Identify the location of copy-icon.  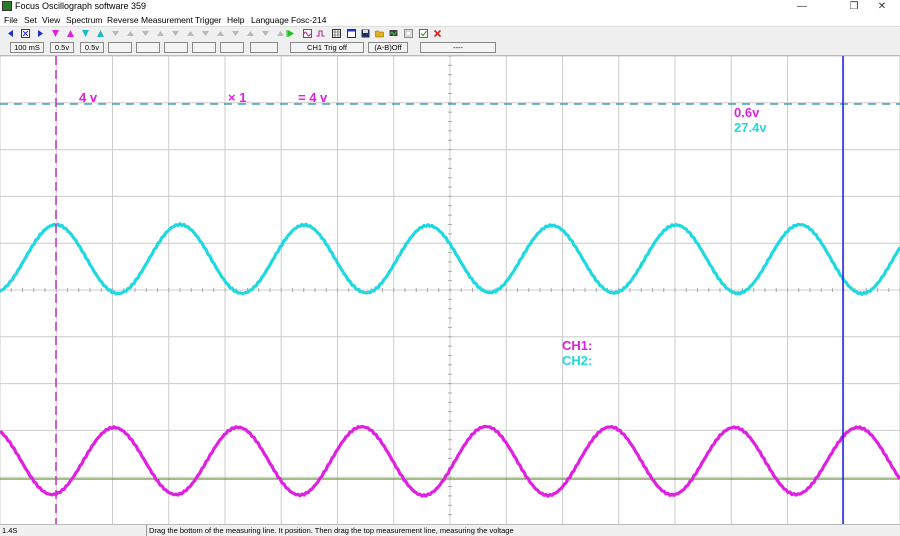
(408, 33).